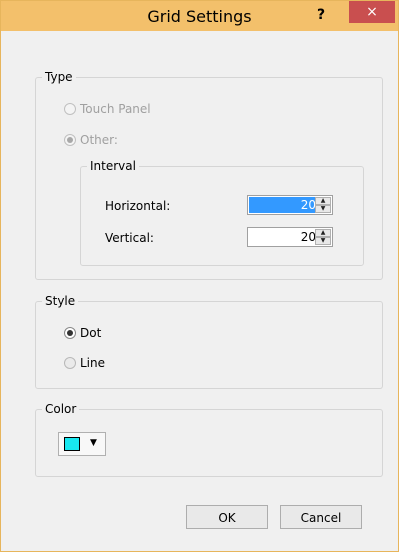  I want to click on vertical-input, so click(283, 237).